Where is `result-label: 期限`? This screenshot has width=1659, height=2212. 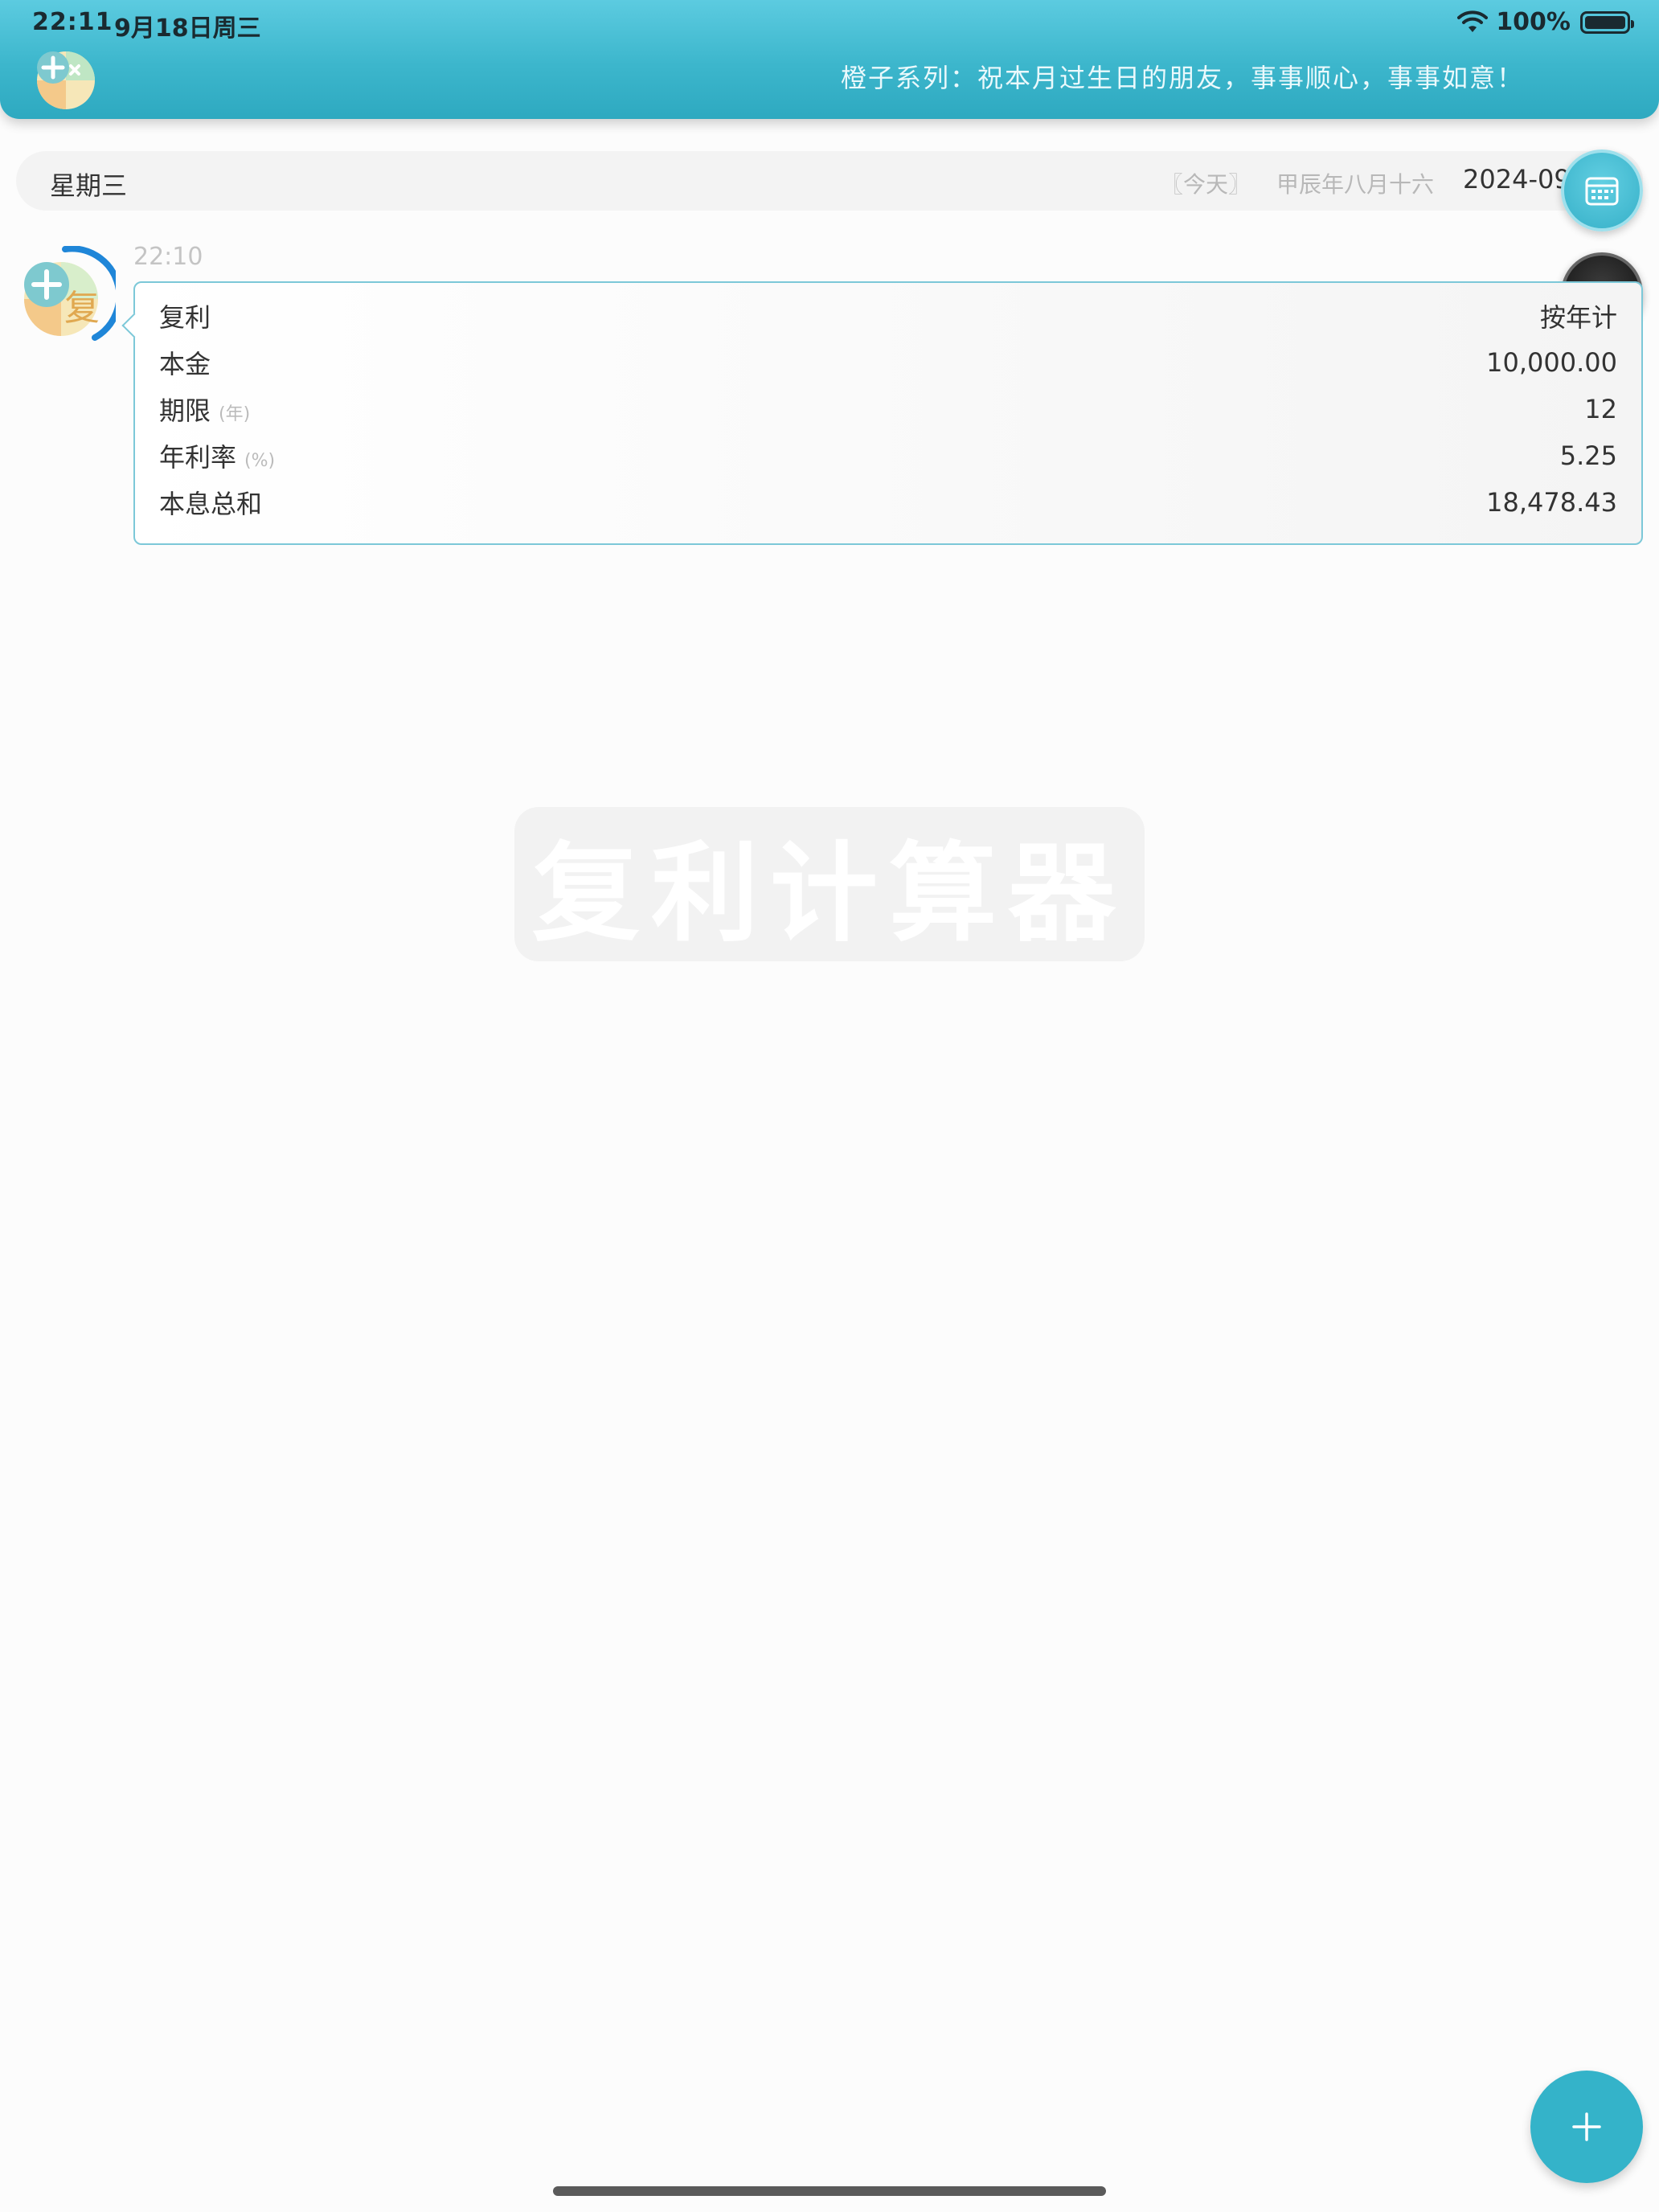
result-label: 期限 is located at coordinates (185, 410).